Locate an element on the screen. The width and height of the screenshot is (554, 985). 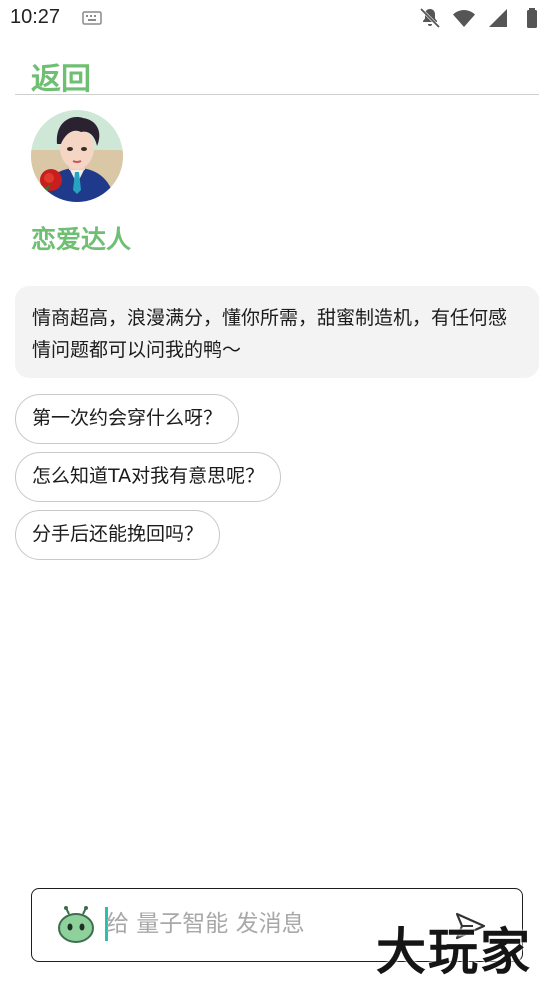
notifications-off-icon is located at coordinates (430, 18).